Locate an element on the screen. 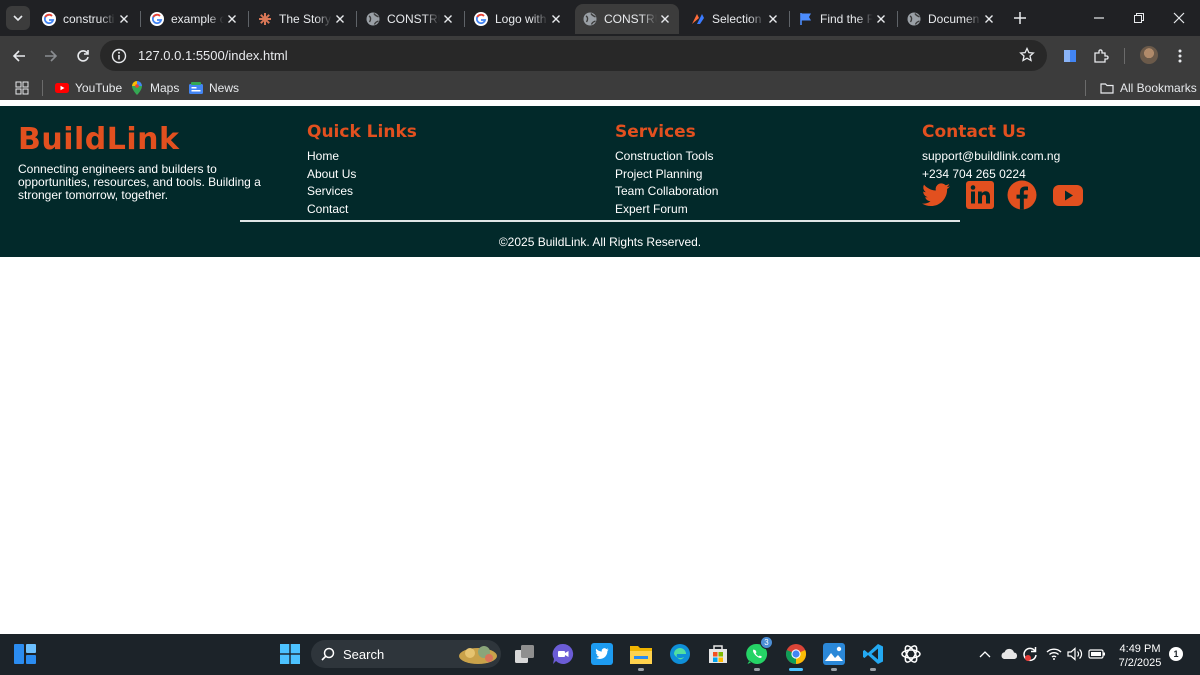 The height and width of the screenshot is (675, 1200). apps-button is located at coordinates (22, 88).